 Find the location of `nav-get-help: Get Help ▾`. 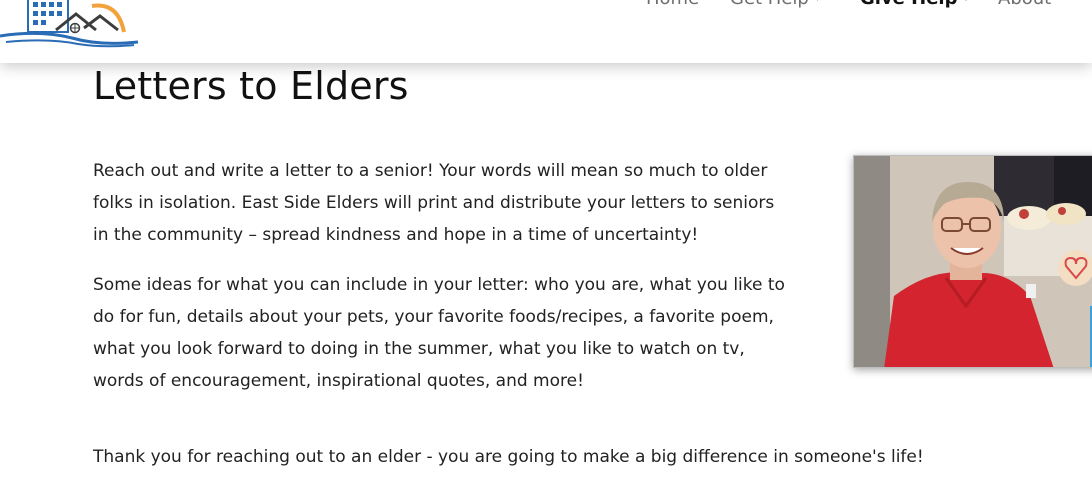

nav-get-help: Get Help ▾ is located at coordinates (775, 4).